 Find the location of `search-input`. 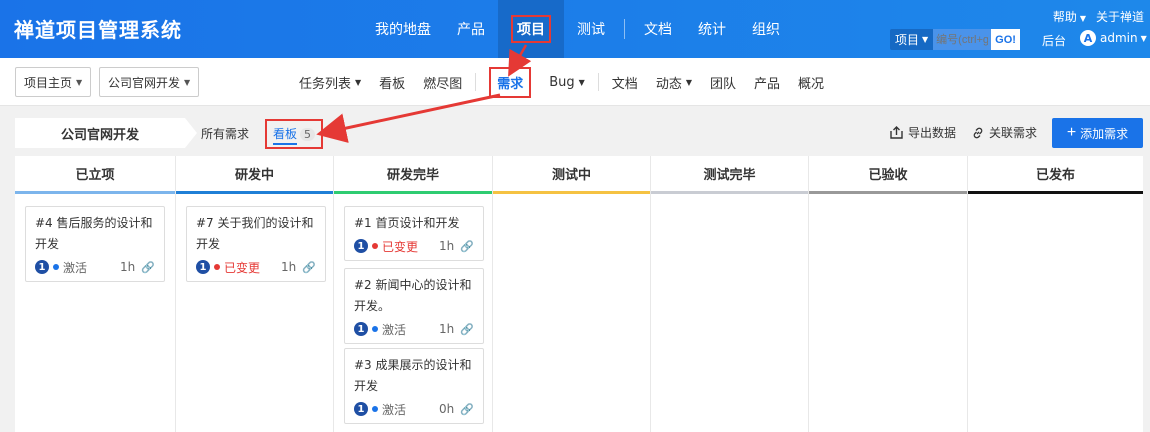

search-input is located at coordinates (962, 39).